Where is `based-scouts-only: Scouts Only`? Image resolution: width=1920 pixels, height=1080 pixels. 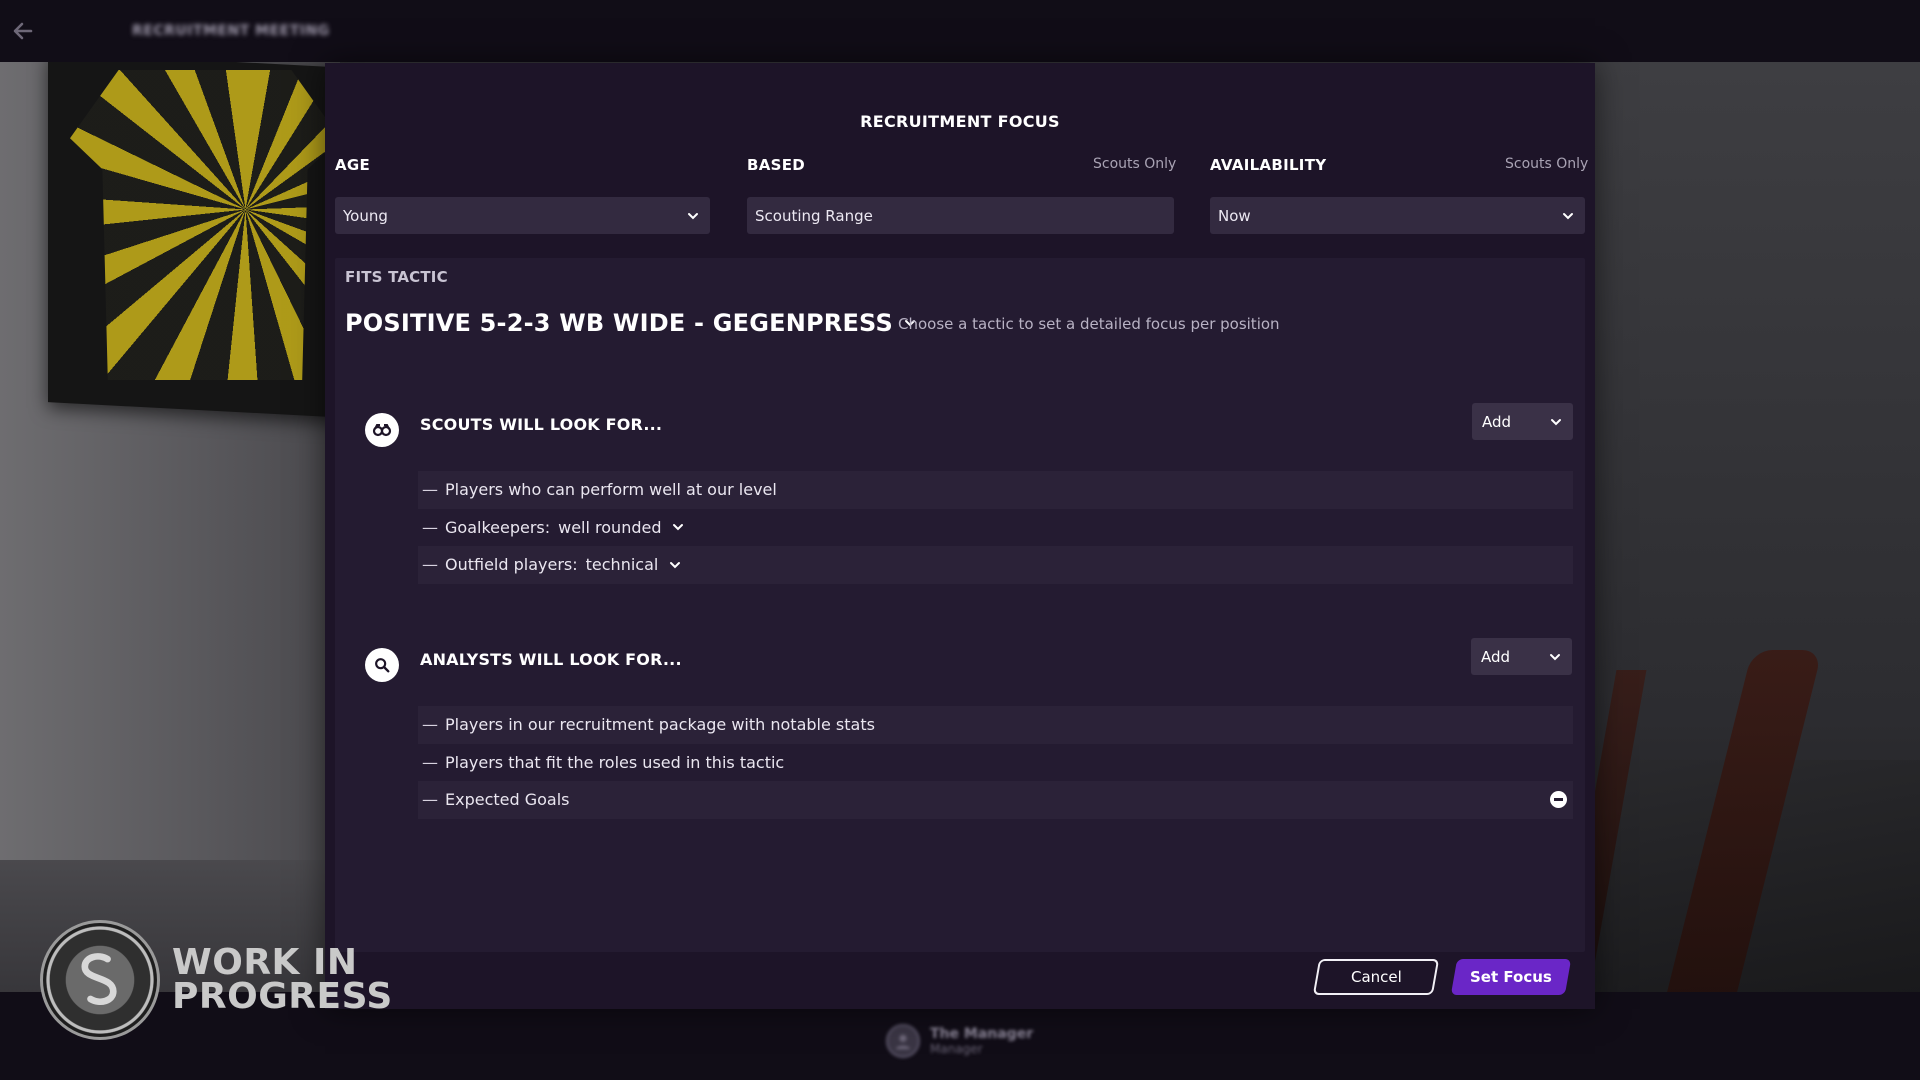 based-scouts-only: Scouts Only is located at coordinates (1135, 164).